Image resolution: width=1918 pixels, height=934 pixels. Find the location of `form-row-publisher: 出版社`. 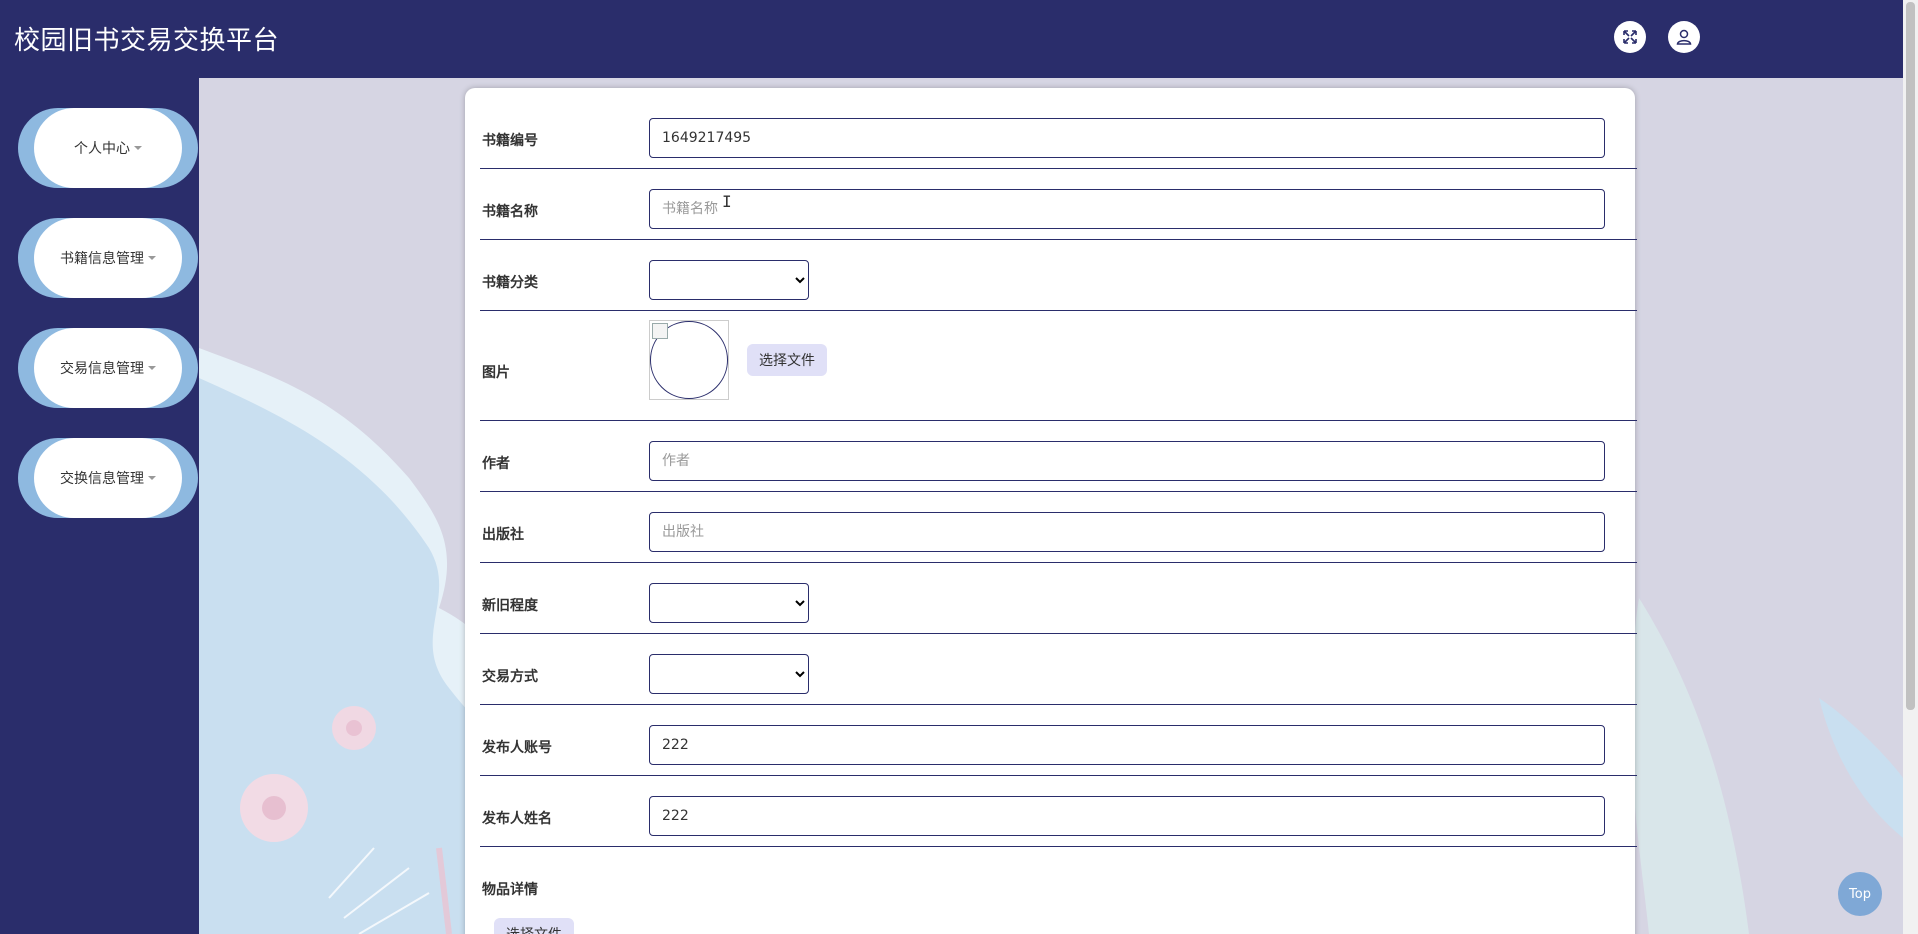

form-row-publisher: 出版社 is located at coordinates (1058, 527).